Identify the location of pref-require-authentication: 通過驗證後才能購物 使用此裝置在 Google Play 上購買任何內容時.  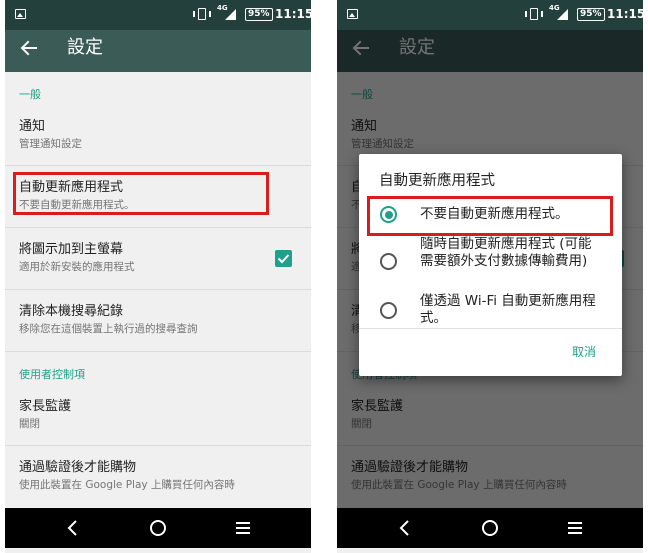
(158, 477).